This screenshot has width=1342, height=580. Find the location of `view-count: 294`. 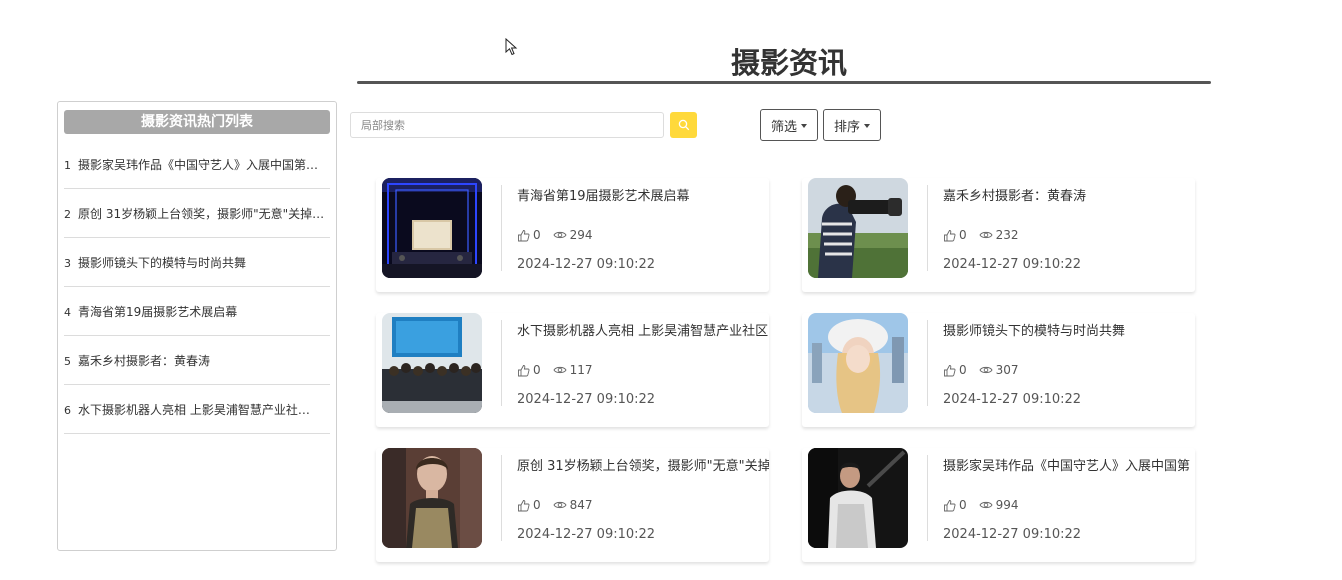

view-count: 294 is located at coordinates (581, 235).